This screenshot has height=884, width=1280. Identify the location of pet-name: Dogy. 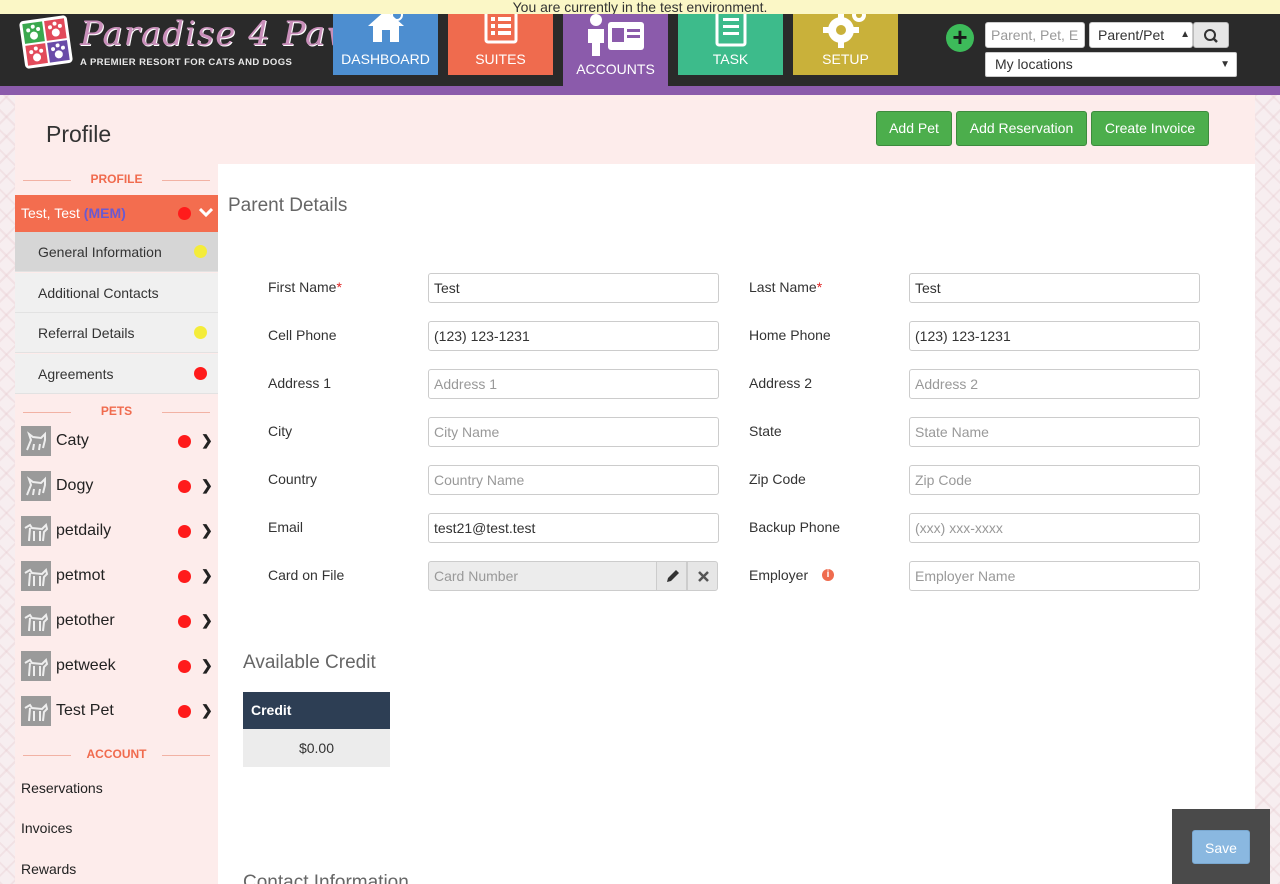
(75, 485).